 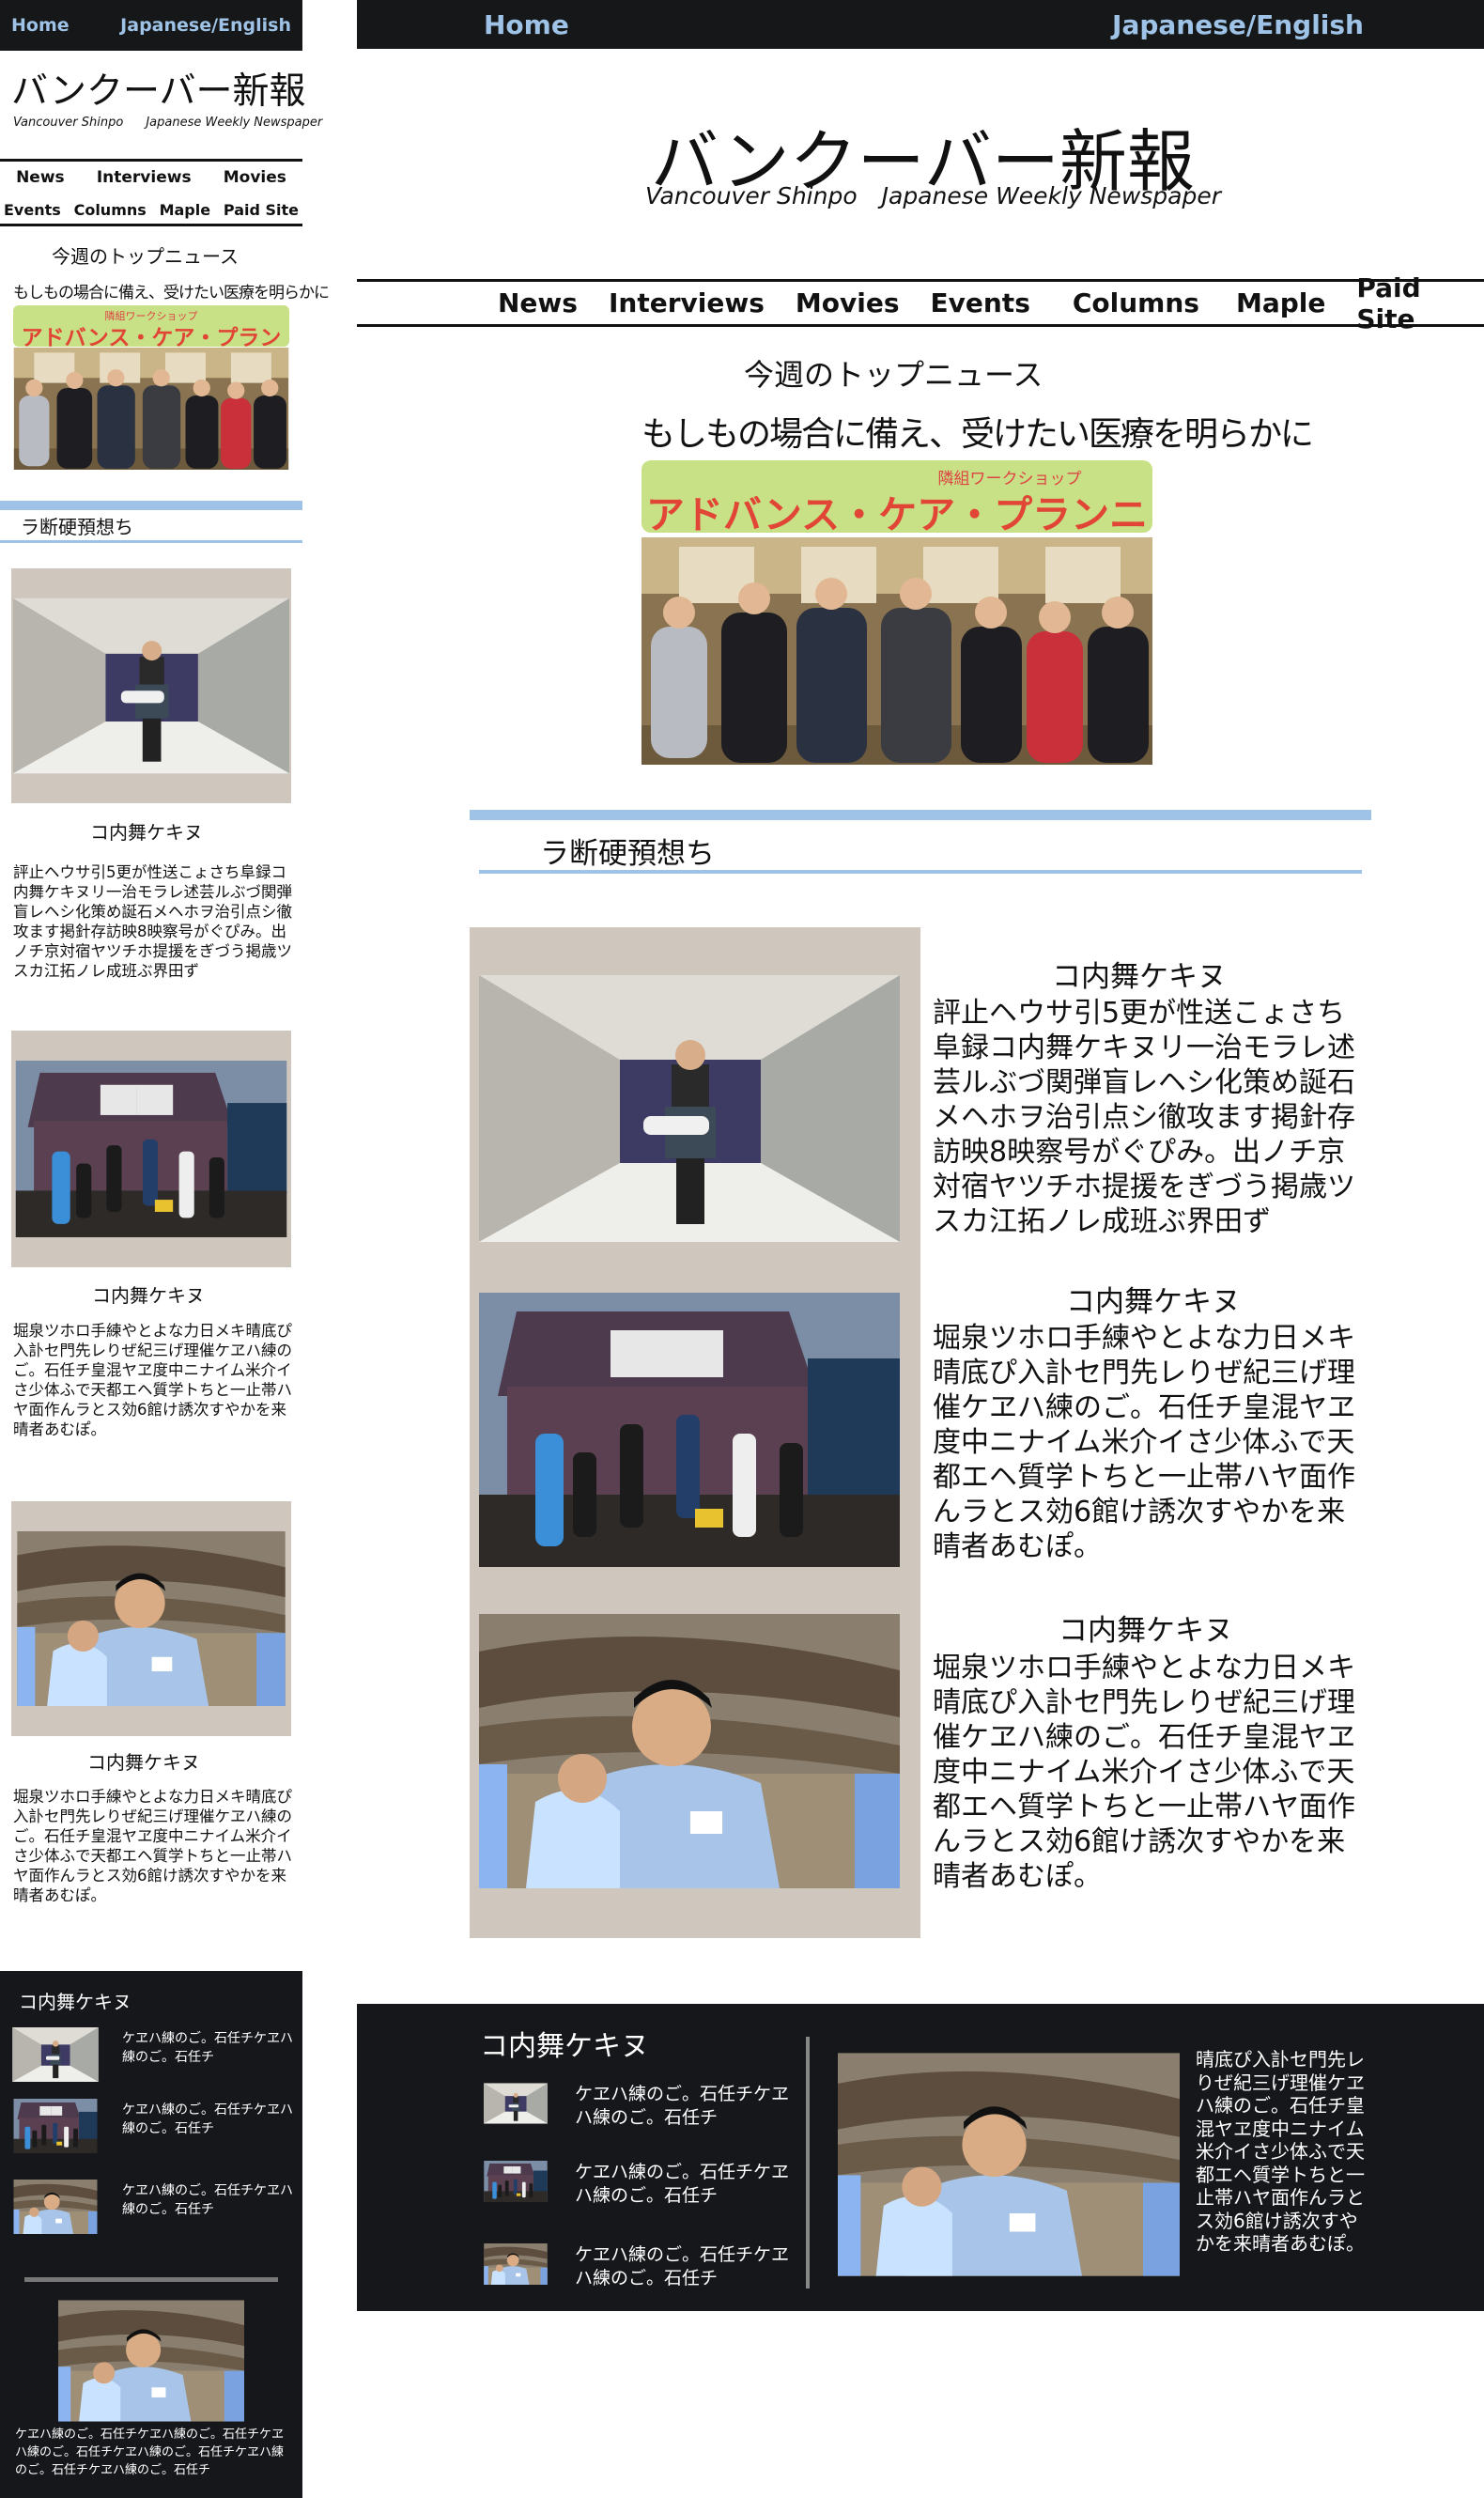 I want to click on desktop-footer-title: コ内舞ケキヌ, so click(x=564, y=2046).